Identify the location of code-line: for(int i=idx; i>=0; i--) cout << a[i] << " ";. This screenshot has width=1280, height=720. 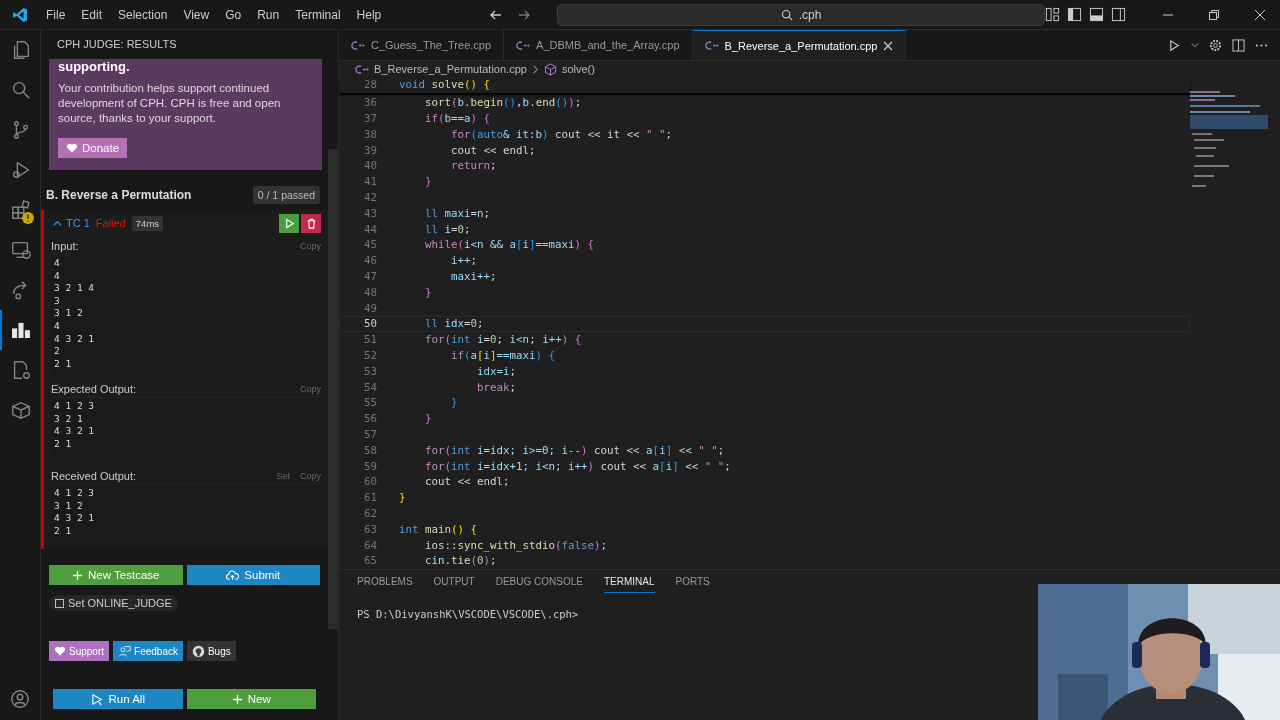
(574, 450).